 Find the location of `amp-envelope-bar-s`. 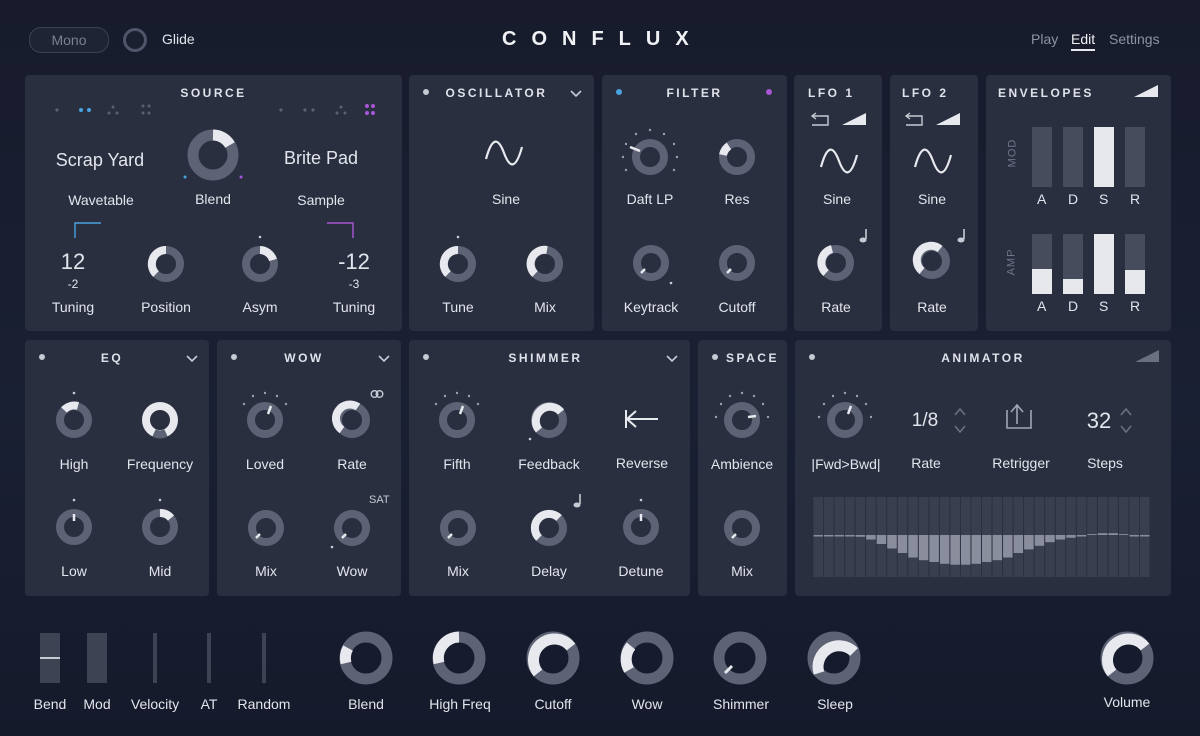

amp-envelope-bar-s is located at coordinates (1104, 264).